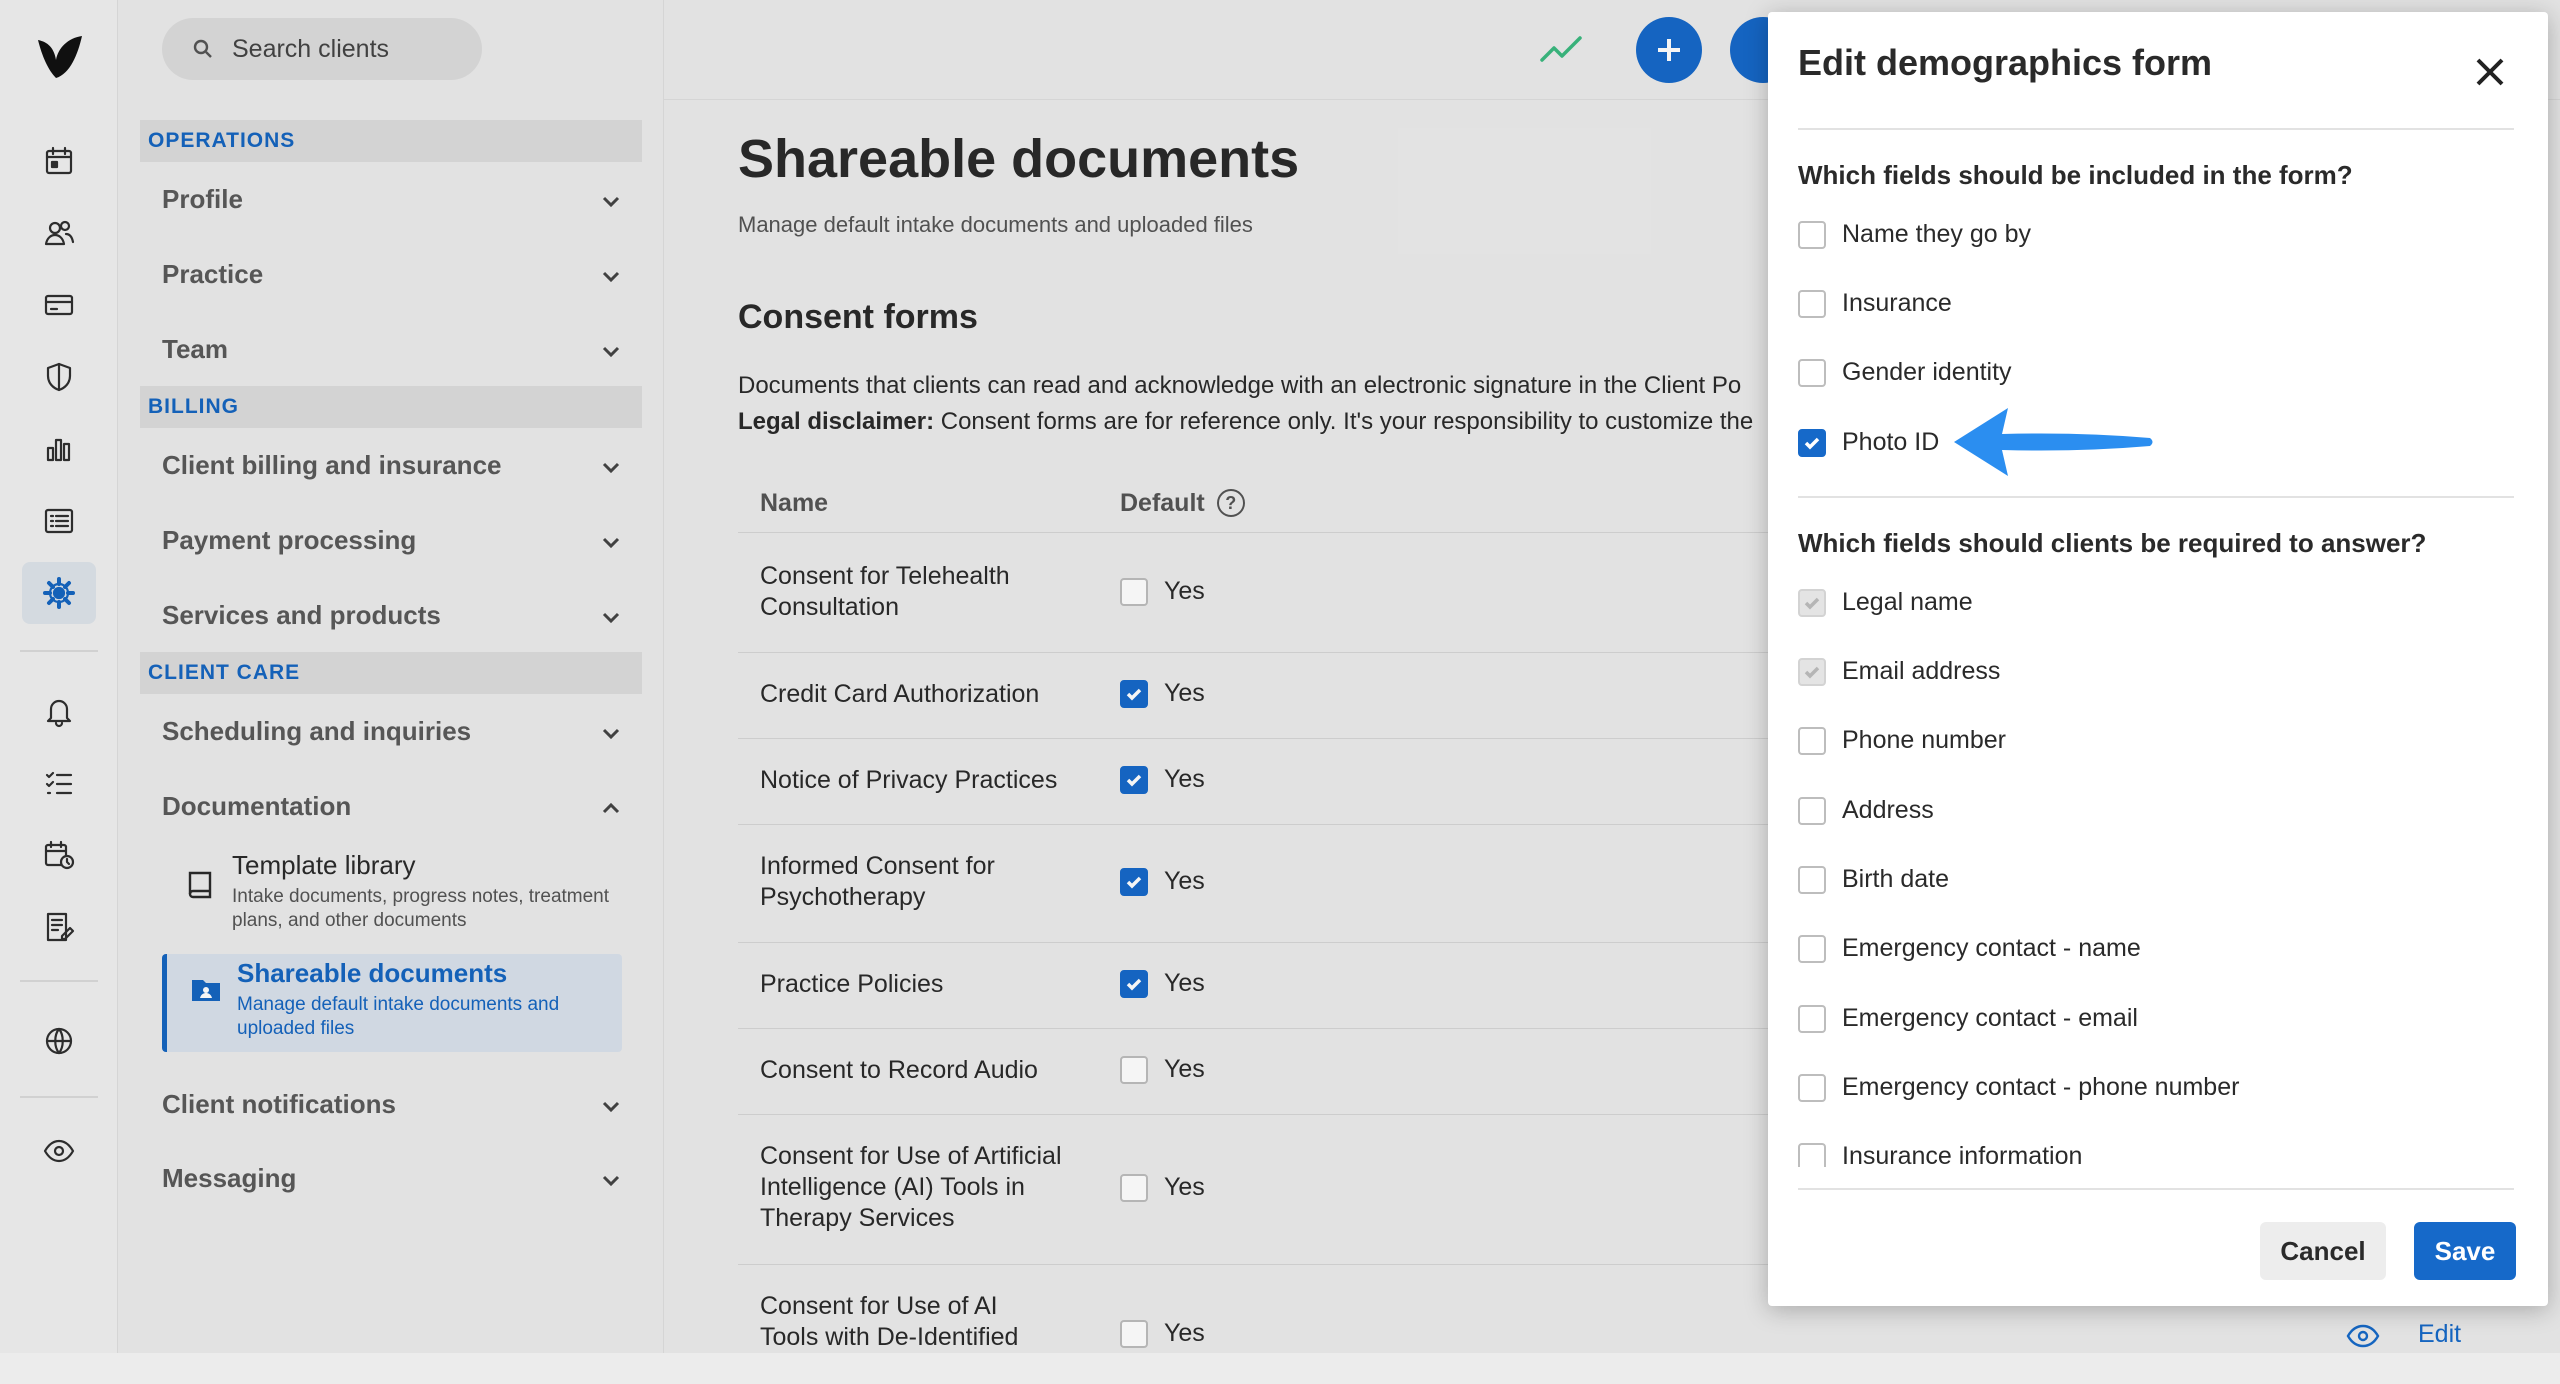  I want to click on option-label: Insurance information, so click(1962, 1154).